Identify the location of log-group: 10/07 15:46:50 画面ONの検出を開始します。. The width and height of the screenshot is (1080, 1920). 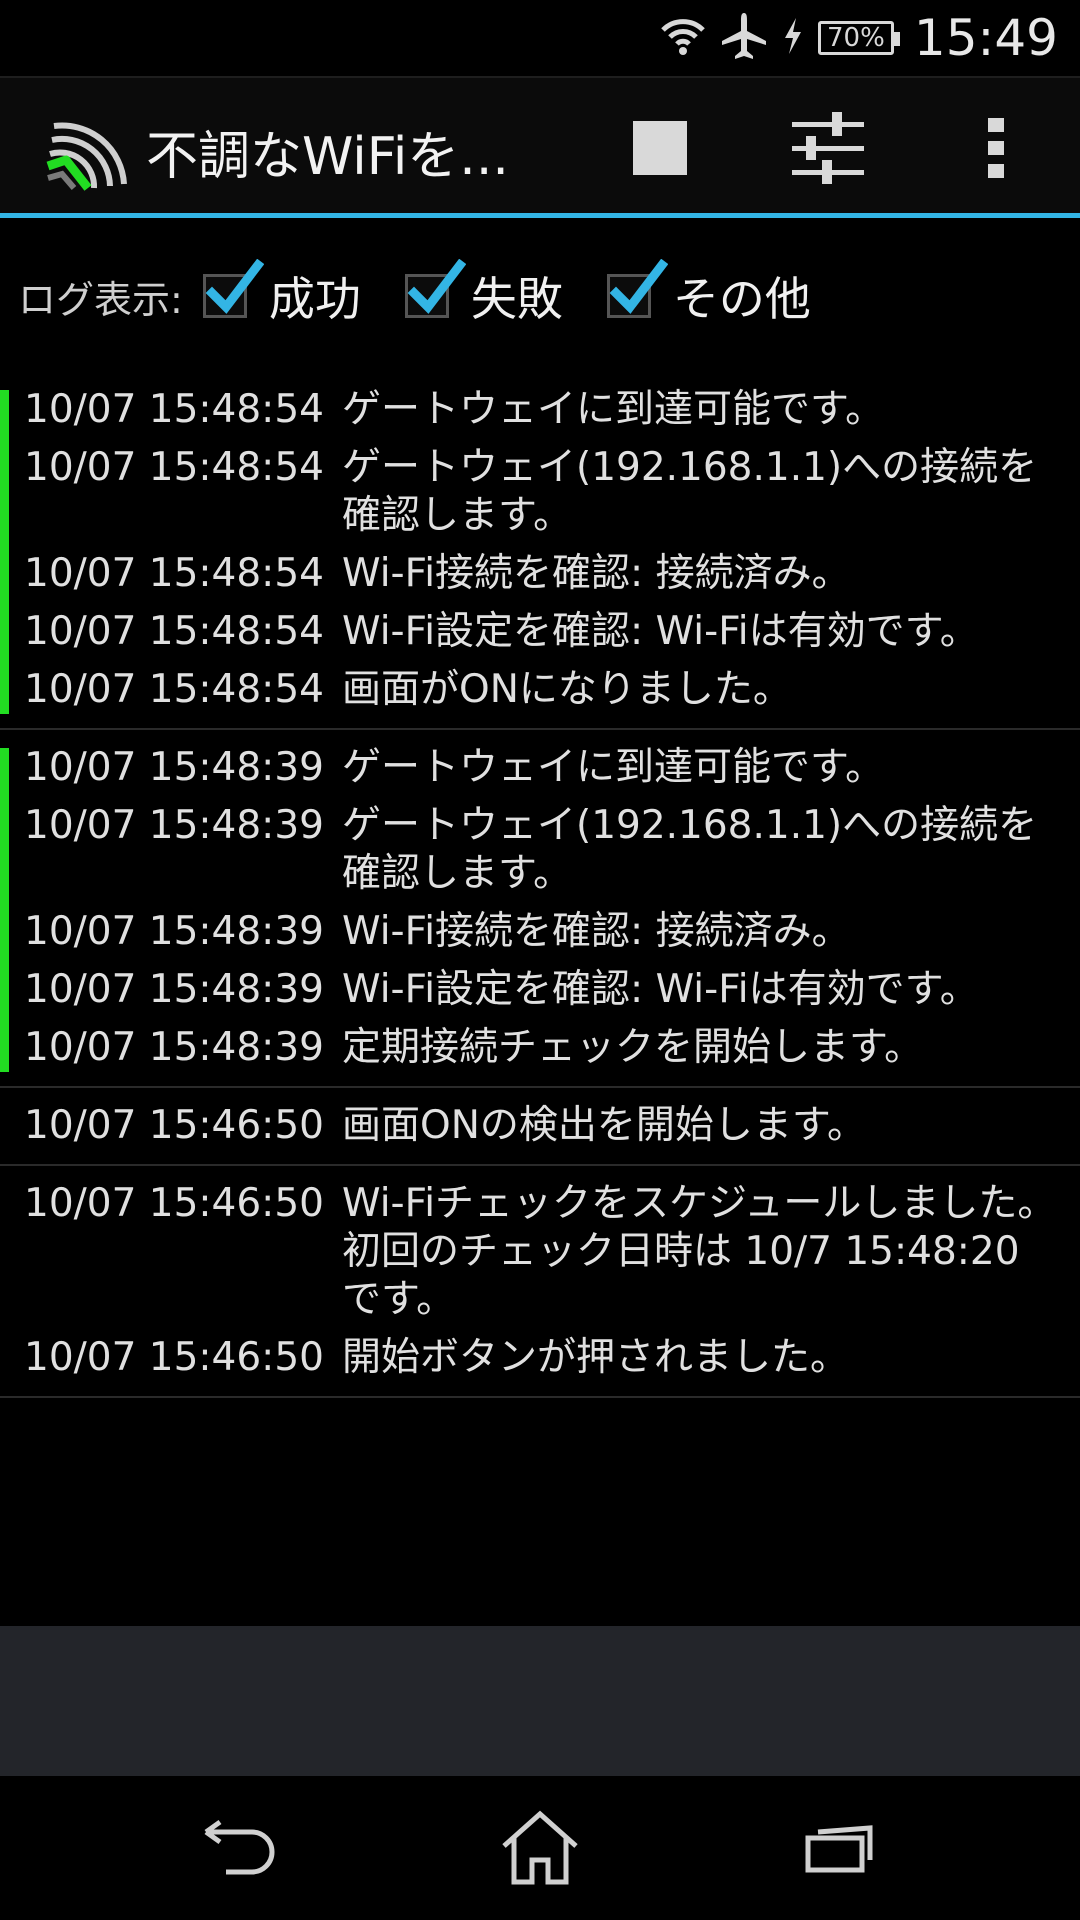
(540, 1127).